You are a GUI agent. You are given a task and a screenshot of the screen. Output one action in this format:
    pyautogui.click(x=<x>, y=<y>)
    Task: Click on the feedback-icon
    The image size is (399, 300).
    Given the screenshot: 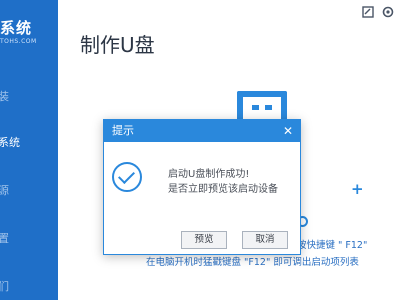 What is the action you would take?
    pyautogui.click(x=368, y=13)
    